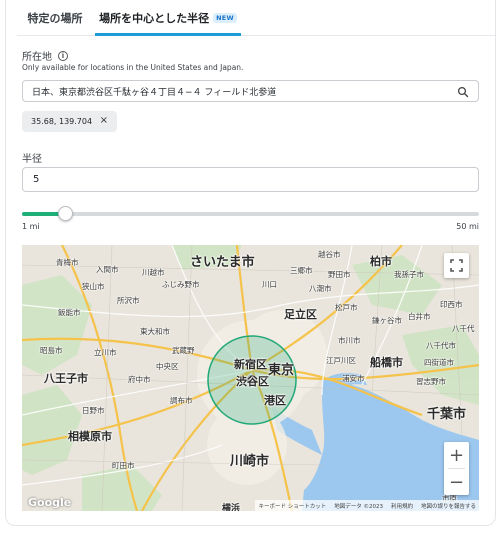  What do you see at coordinates (349, 340) in the screenshot?
I see `map-label-ichikawa: 市川市` at bounding box center [349, 340].